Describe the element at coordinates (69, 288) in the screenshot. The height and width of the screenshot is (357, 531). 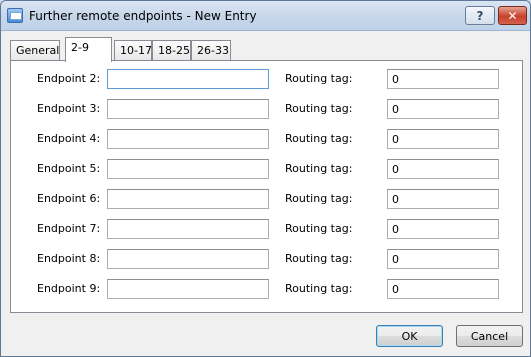
I see `endpoint-label: Endpoint 9:` at that location.